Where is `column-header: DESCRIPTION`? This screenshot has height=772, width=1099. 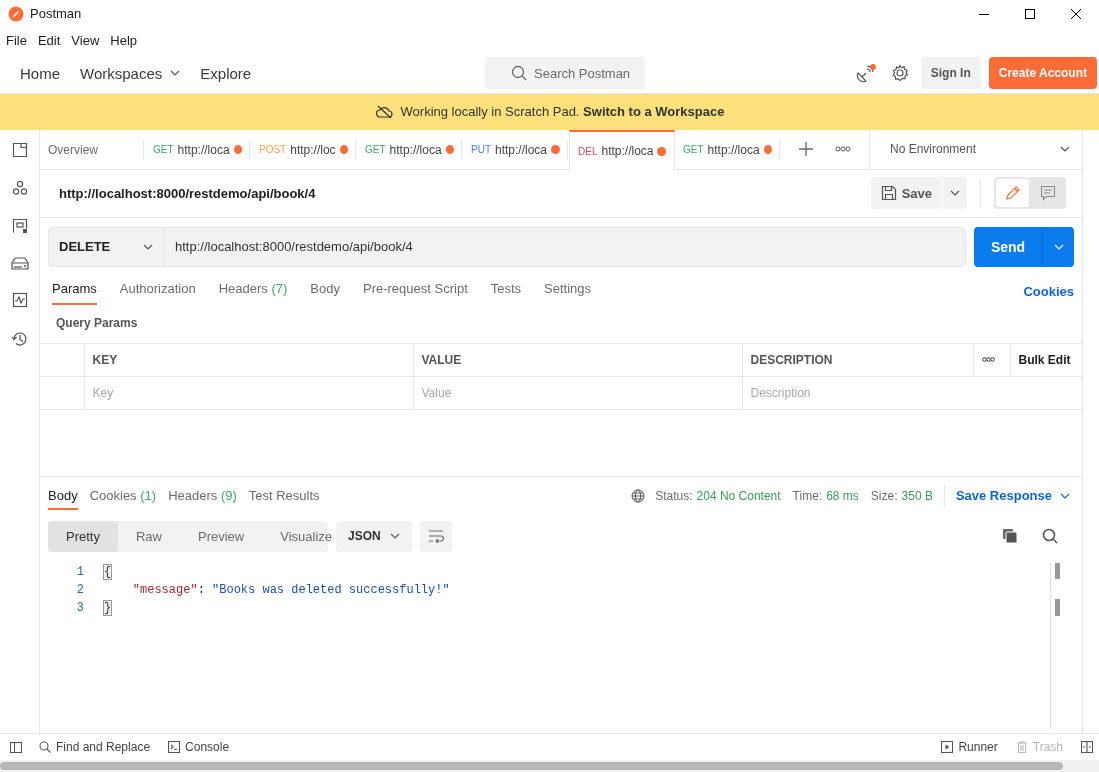 column-header: DESCRIPTION is located at coordinates (857, 360).